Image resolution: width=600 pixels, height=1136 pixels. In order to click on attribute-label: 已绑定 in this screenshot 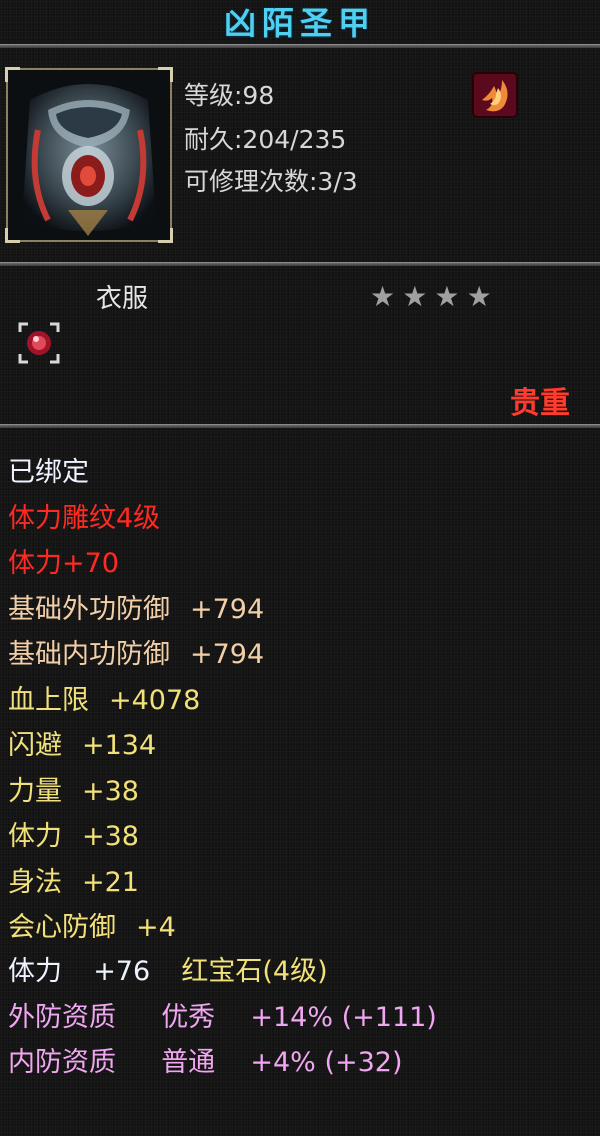, I will do `click(48, 472)`.